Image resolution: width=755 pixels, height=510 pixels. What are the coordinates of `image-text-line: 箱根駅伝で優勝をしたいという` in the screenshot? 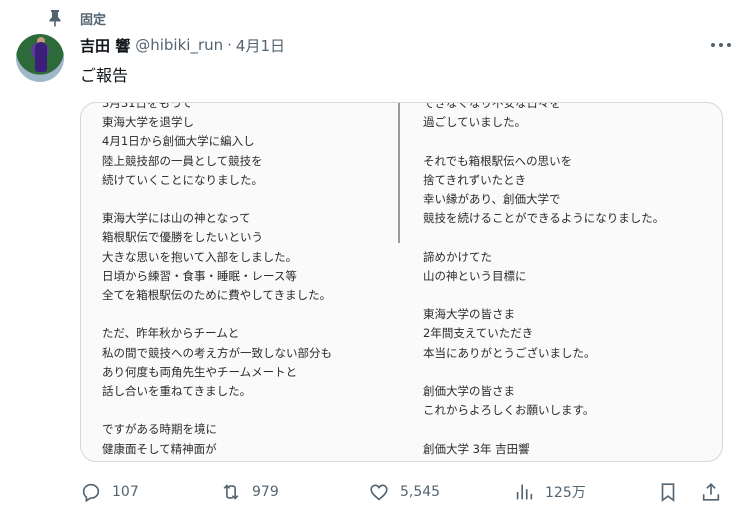 It's located at (182, 237).